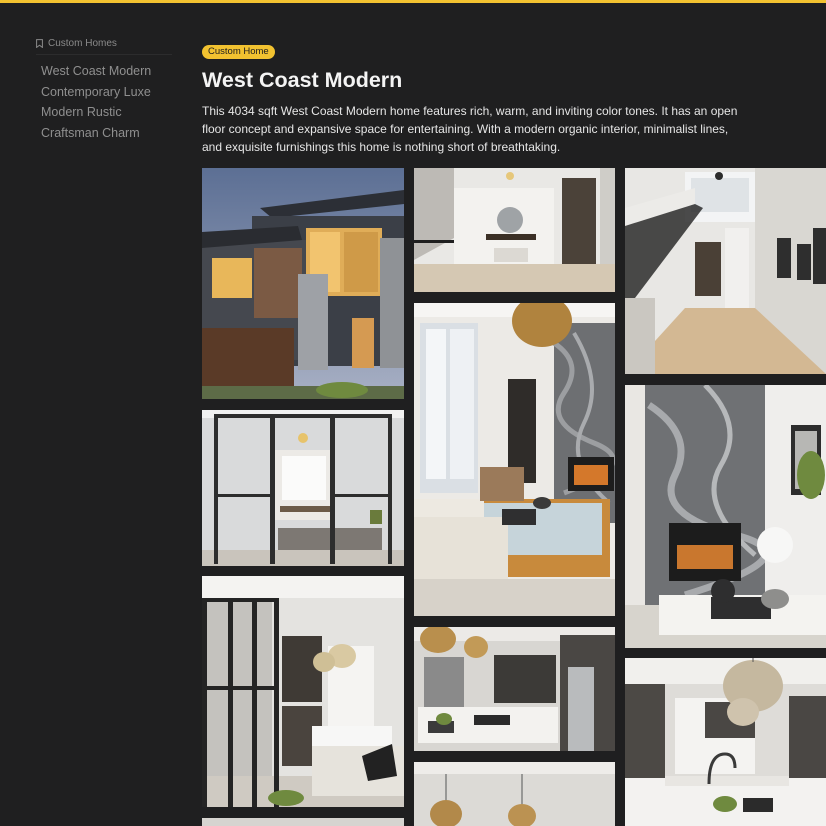 The width and height of the screenshot is (826, 826). I want to click on sidebar-item-contemporary-luxe: Contemporary Luxe, so click(106, 92).